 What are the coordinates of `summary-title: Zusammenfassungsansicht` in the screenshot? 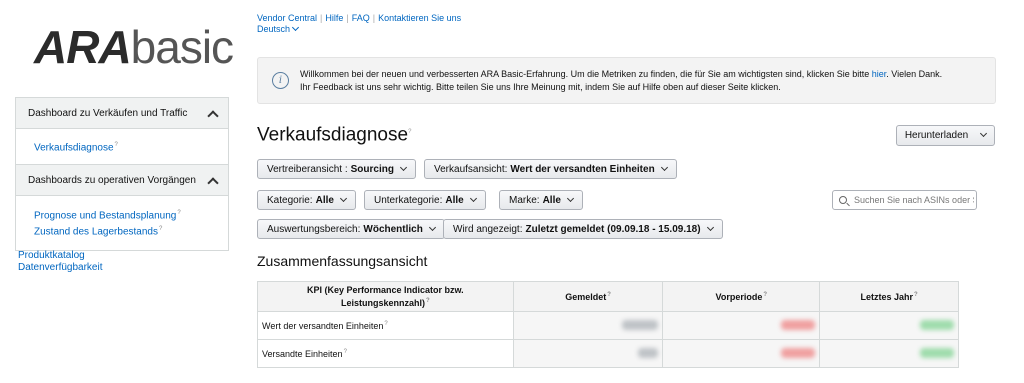 It's located at (342, 261).